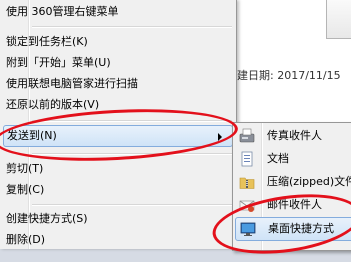 The width and height of the screenshot is (351, 262). I want to click on menu-item-send-to: 发送到(N), so click(118, 136).